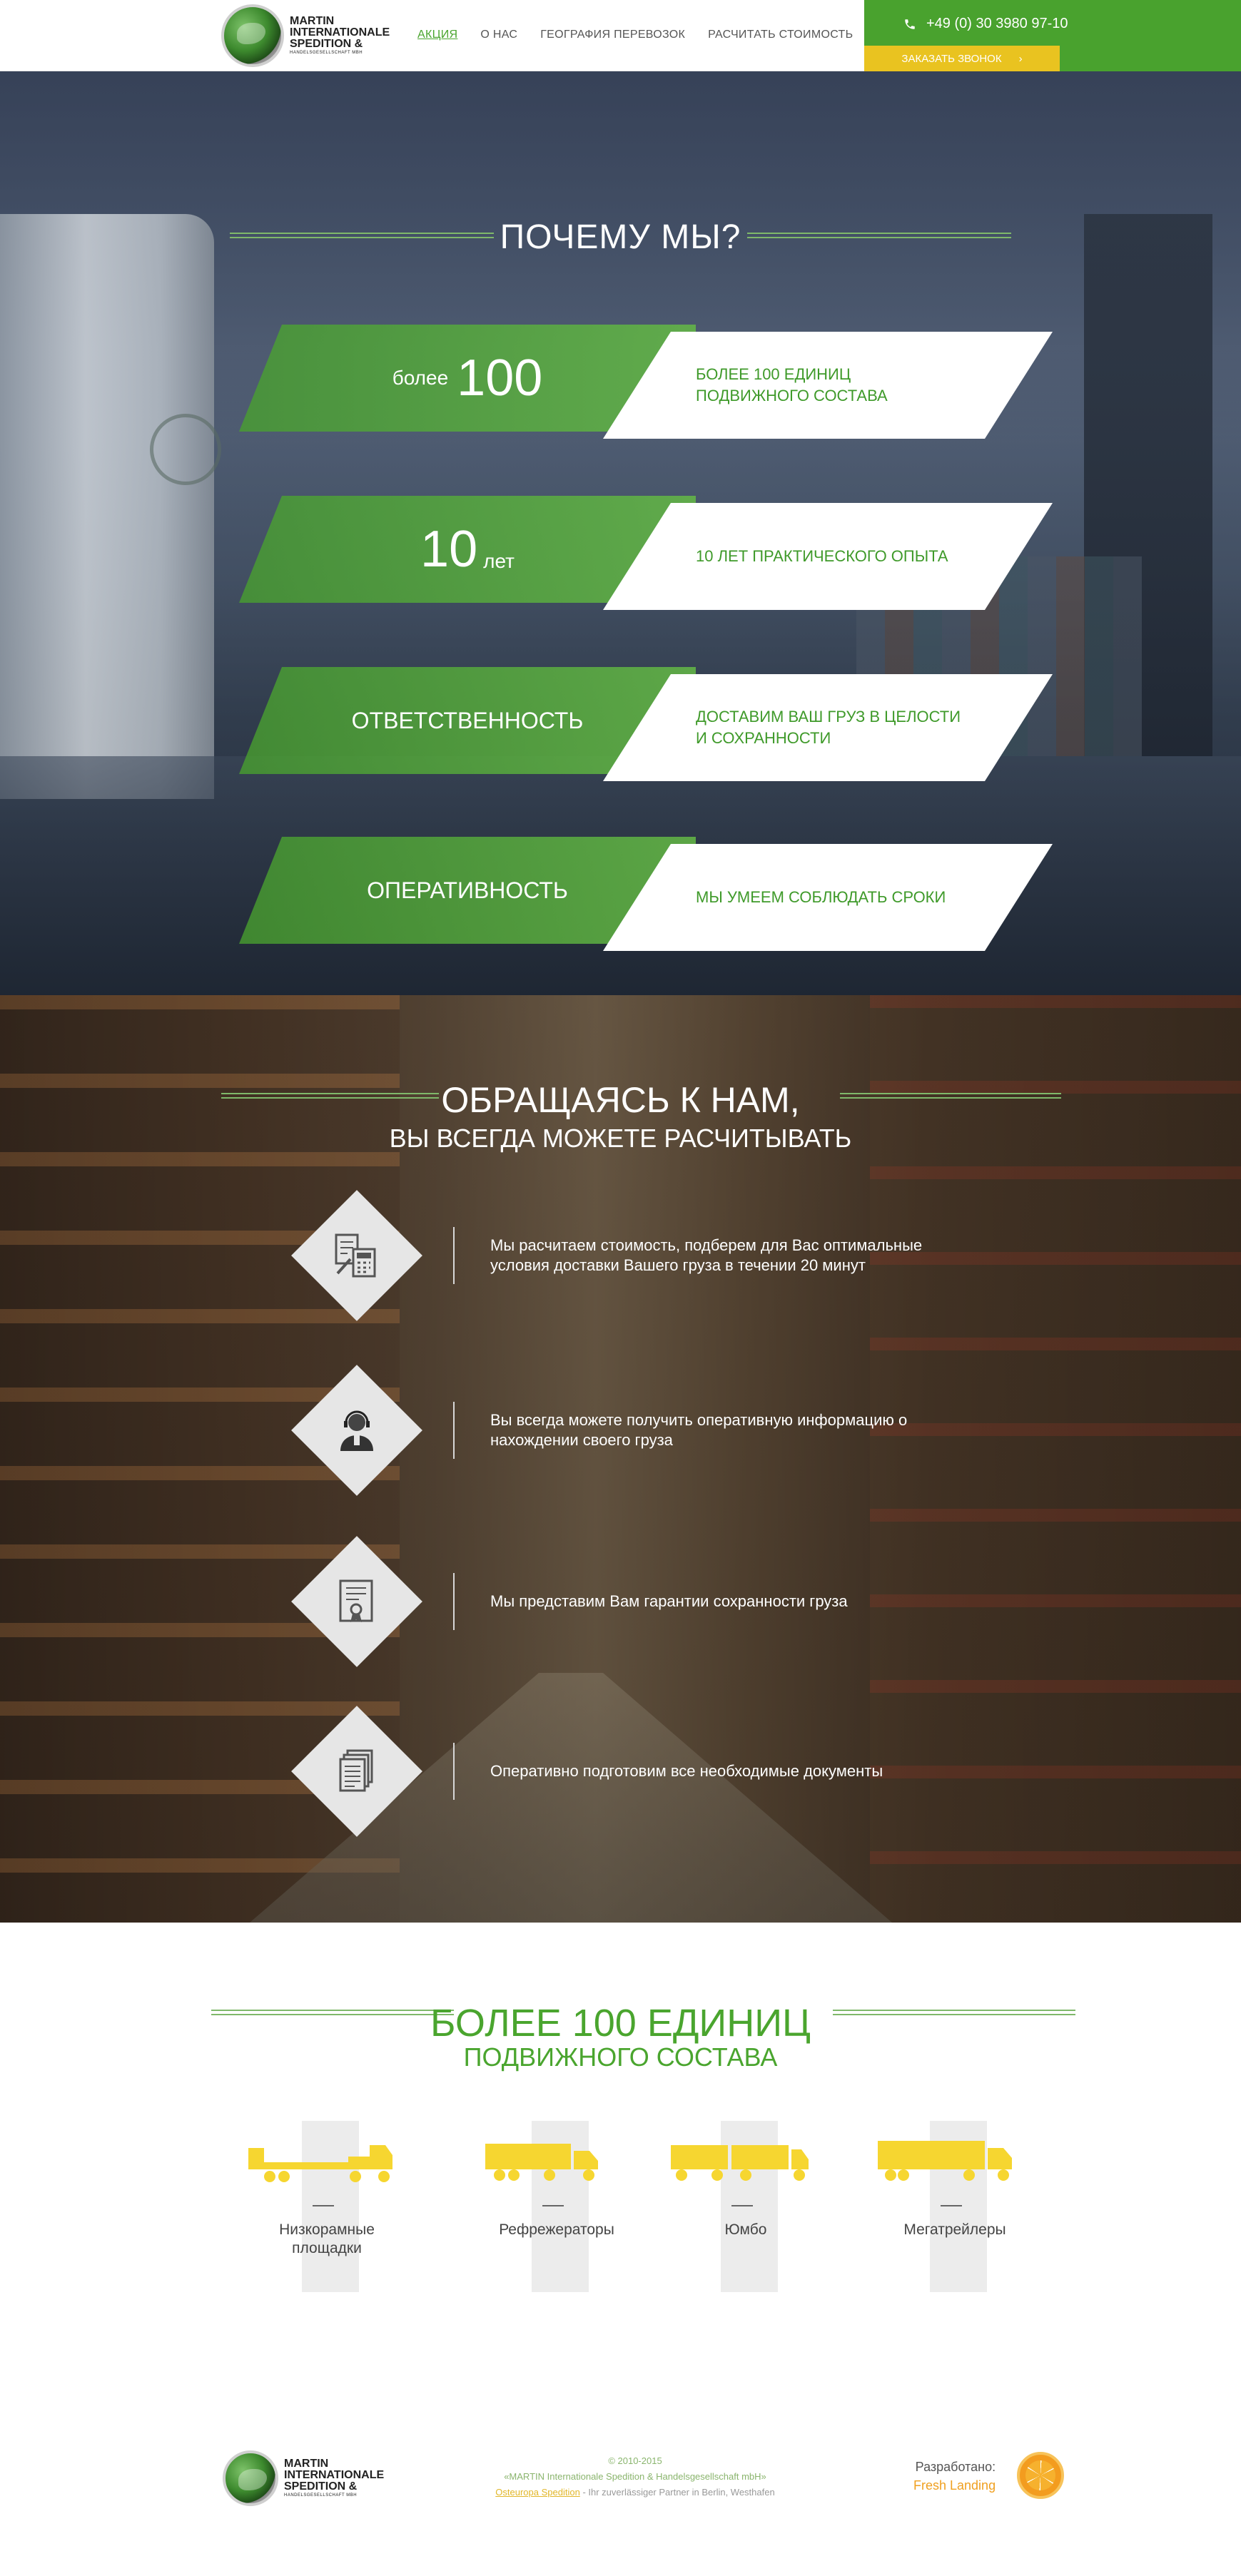 This screenshot has height=2576, width=1241. I want to click on truck-label: Рефрежераторы, so click(556, 2229).